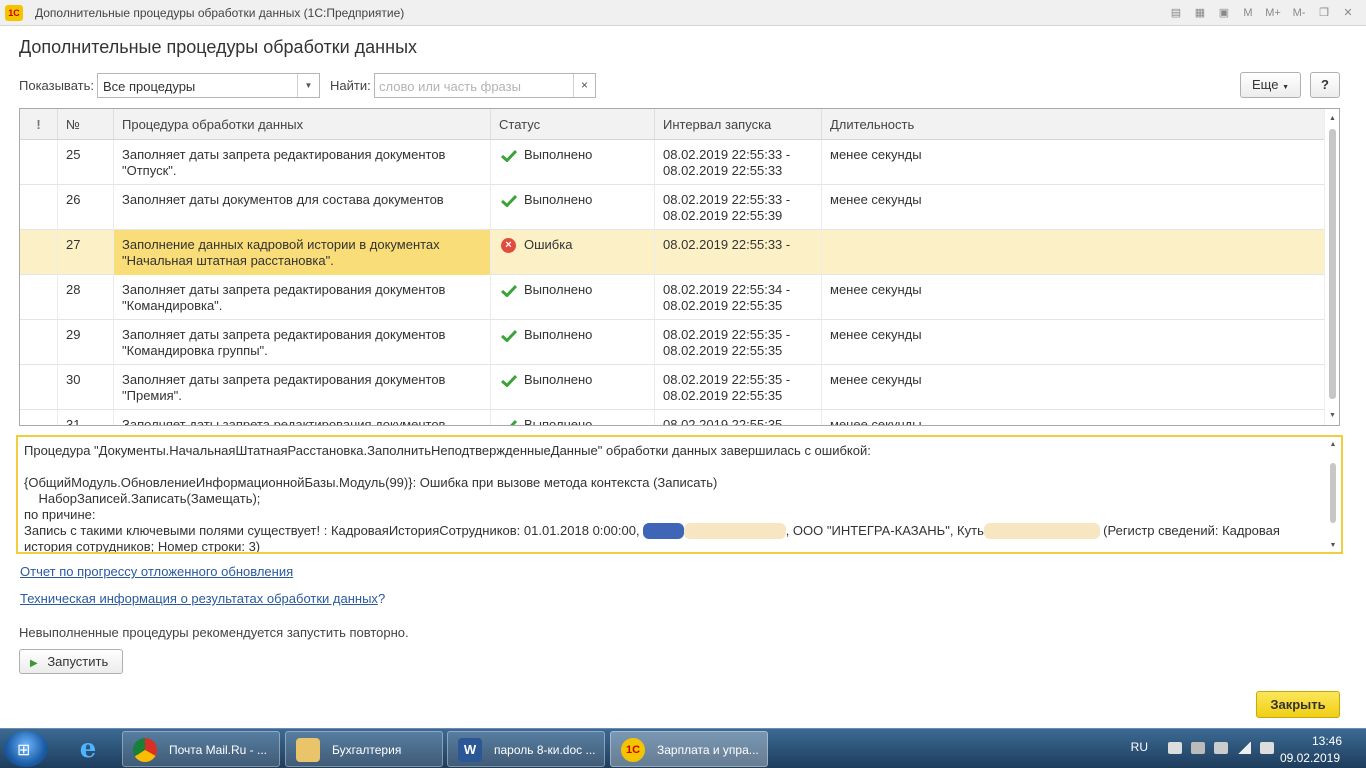 This screenshot has height=768, width=1366. I want to click on memory-minus-button: M-, so click(1299, 13).